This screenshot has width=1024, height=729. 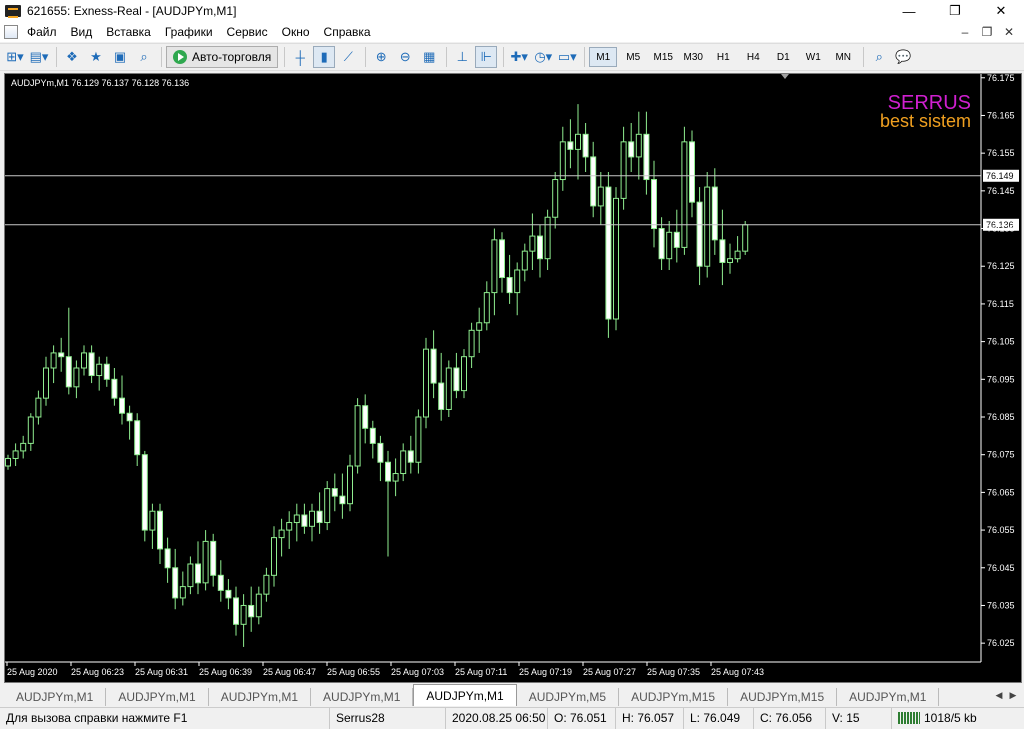 I want to click on strategy-tester-icon: ⌕, so click(x=144, y=57).